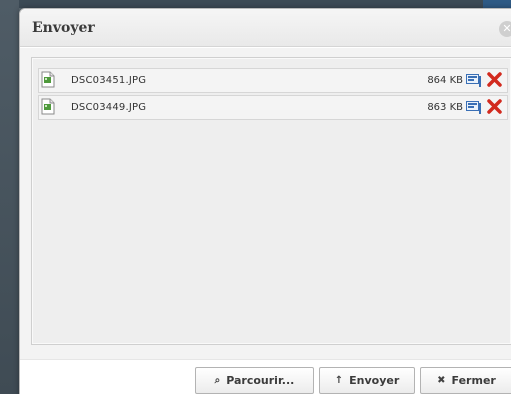 The width and height of the screenshot is (511, 394). I want to click on file-size: 864 KB, so click(445, 80).